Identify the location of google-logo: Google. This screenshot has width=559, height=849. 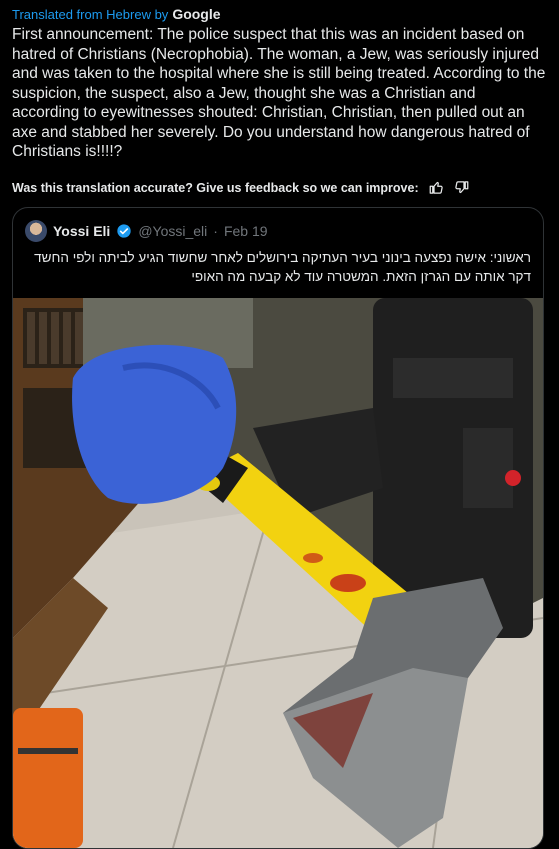
(196, 14).